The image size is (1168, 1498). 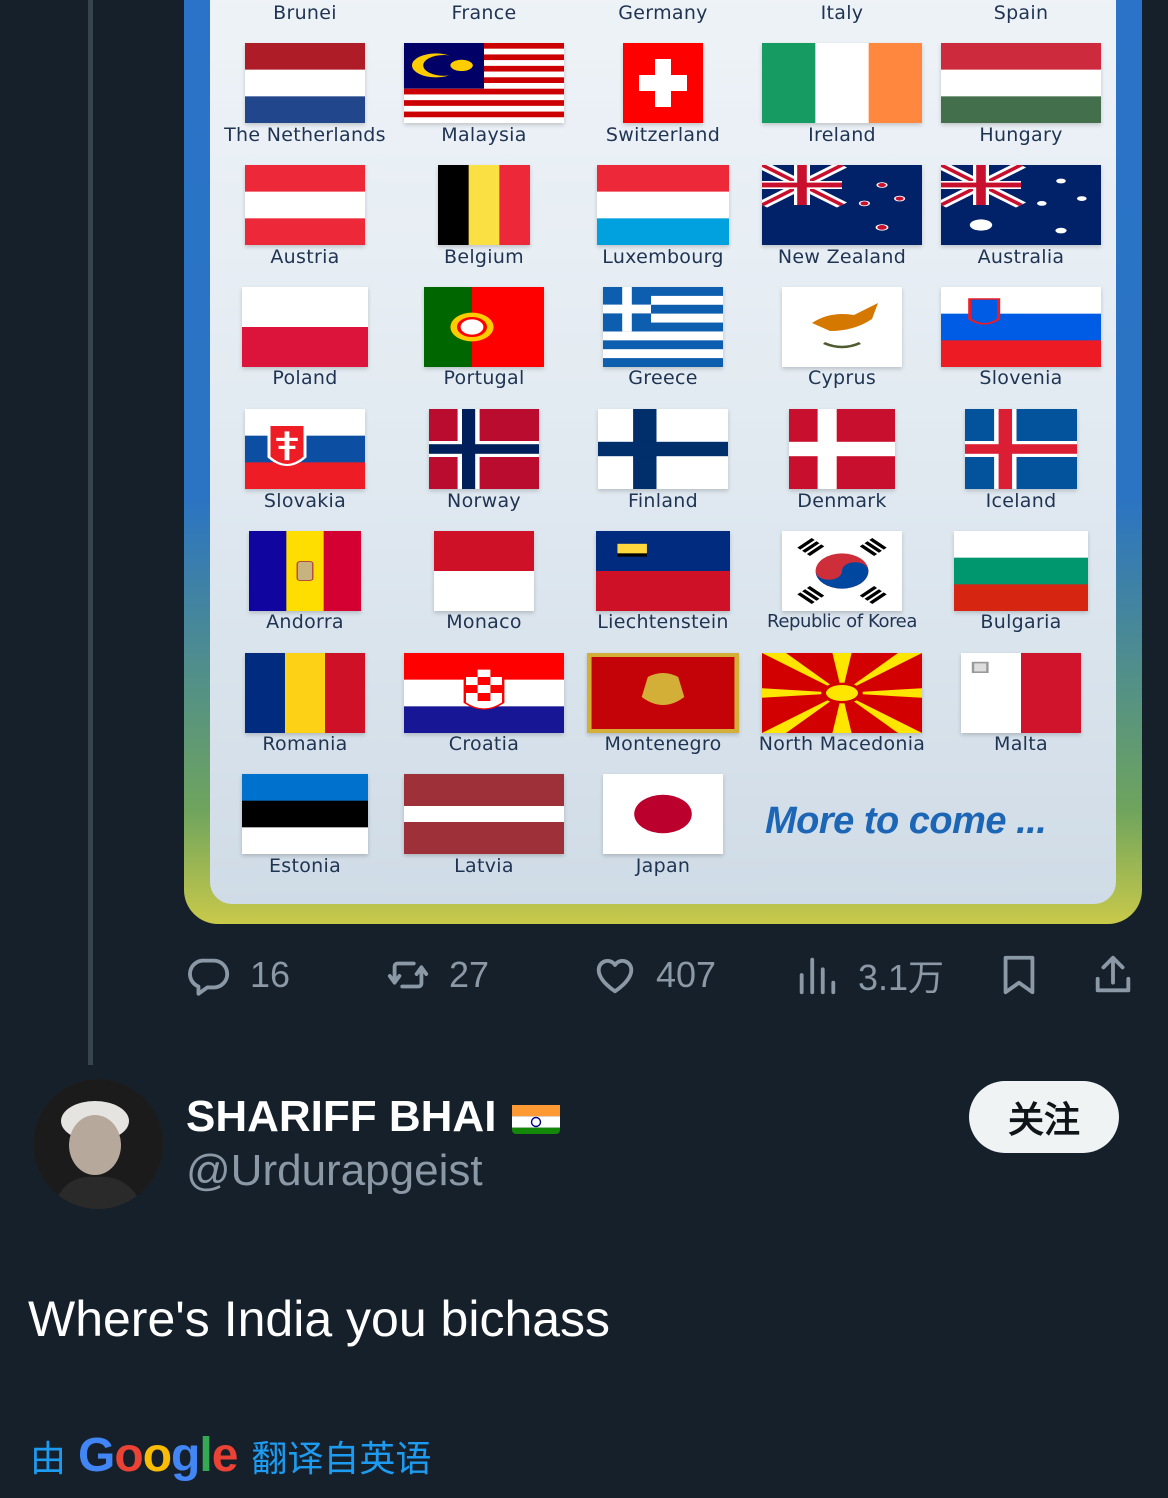 I want to click on repost-icon, so click(x=408, y=975).